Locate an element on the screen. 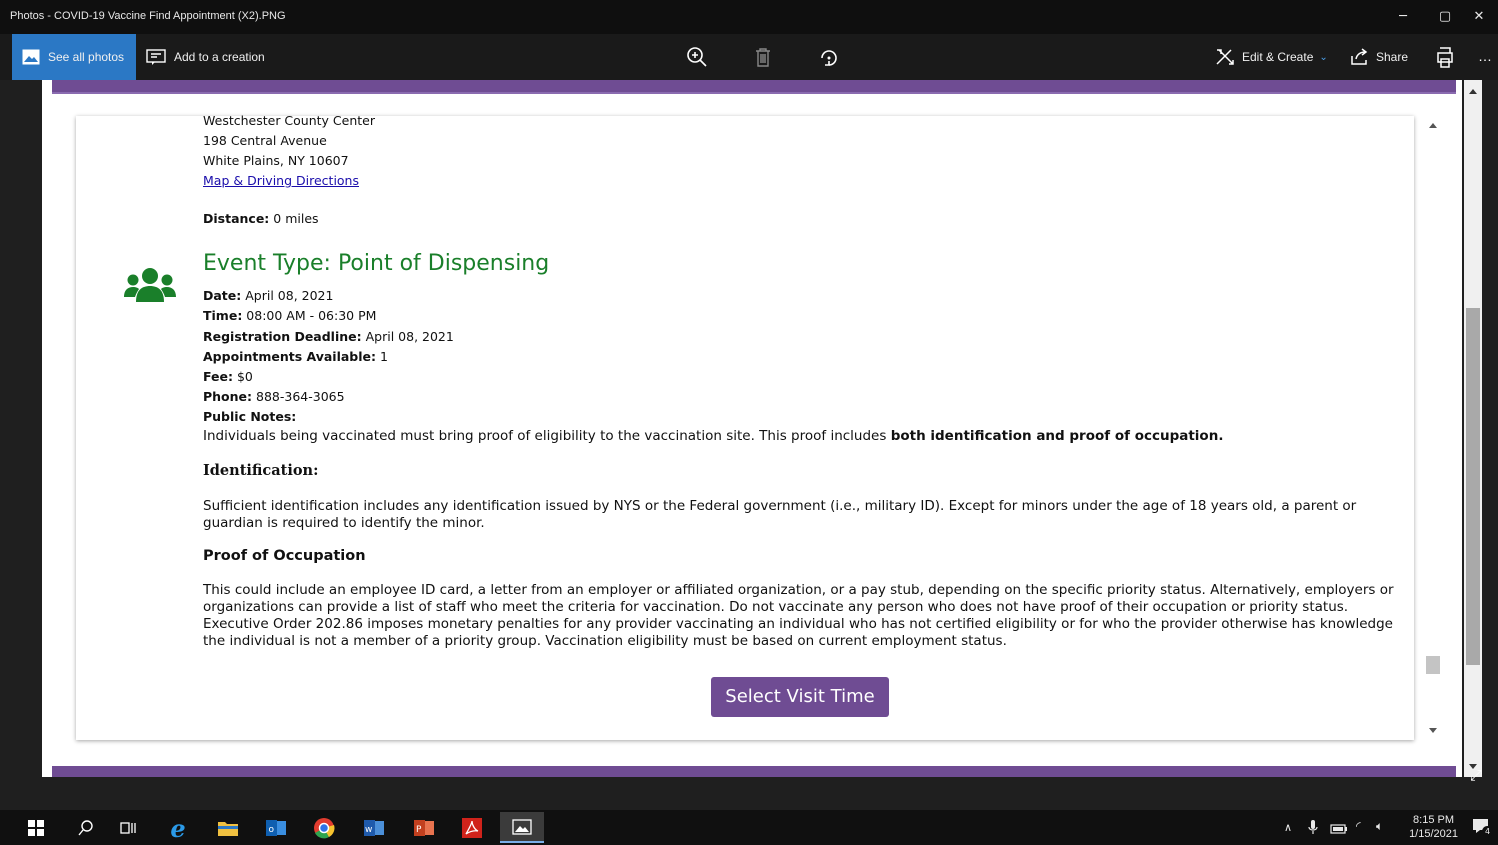 Image resolution: width=1498 pixels, height=845 pixels. see-all-photos-label: See all photos is located at coordinates (86, 57).